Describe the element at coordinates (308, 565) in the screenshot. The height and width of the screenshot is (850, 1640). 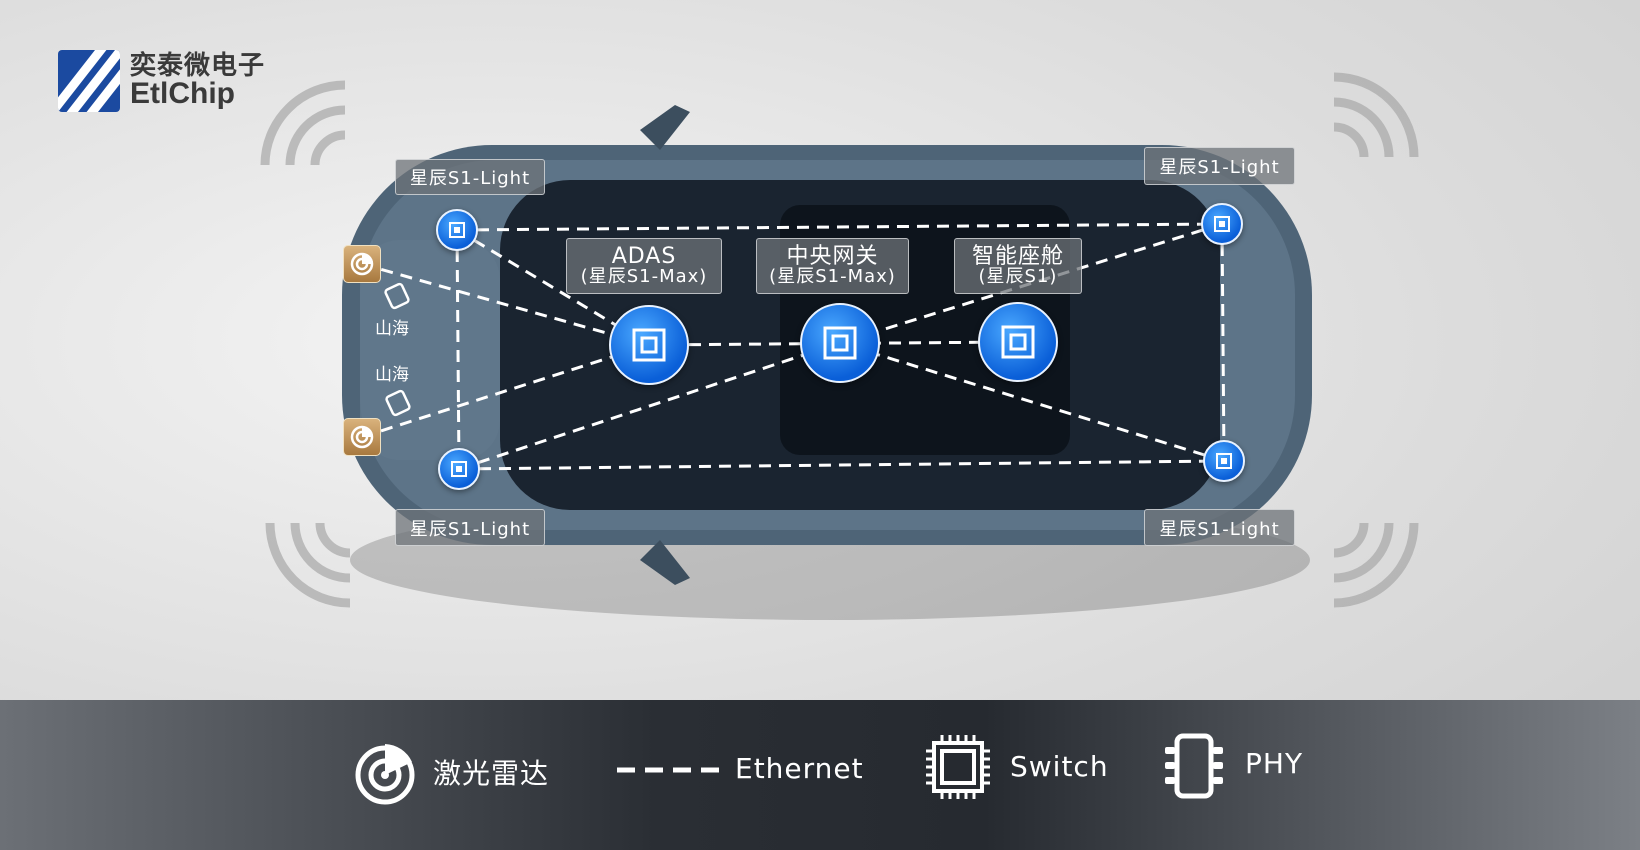
I see `radar-wave-bl` at that location.